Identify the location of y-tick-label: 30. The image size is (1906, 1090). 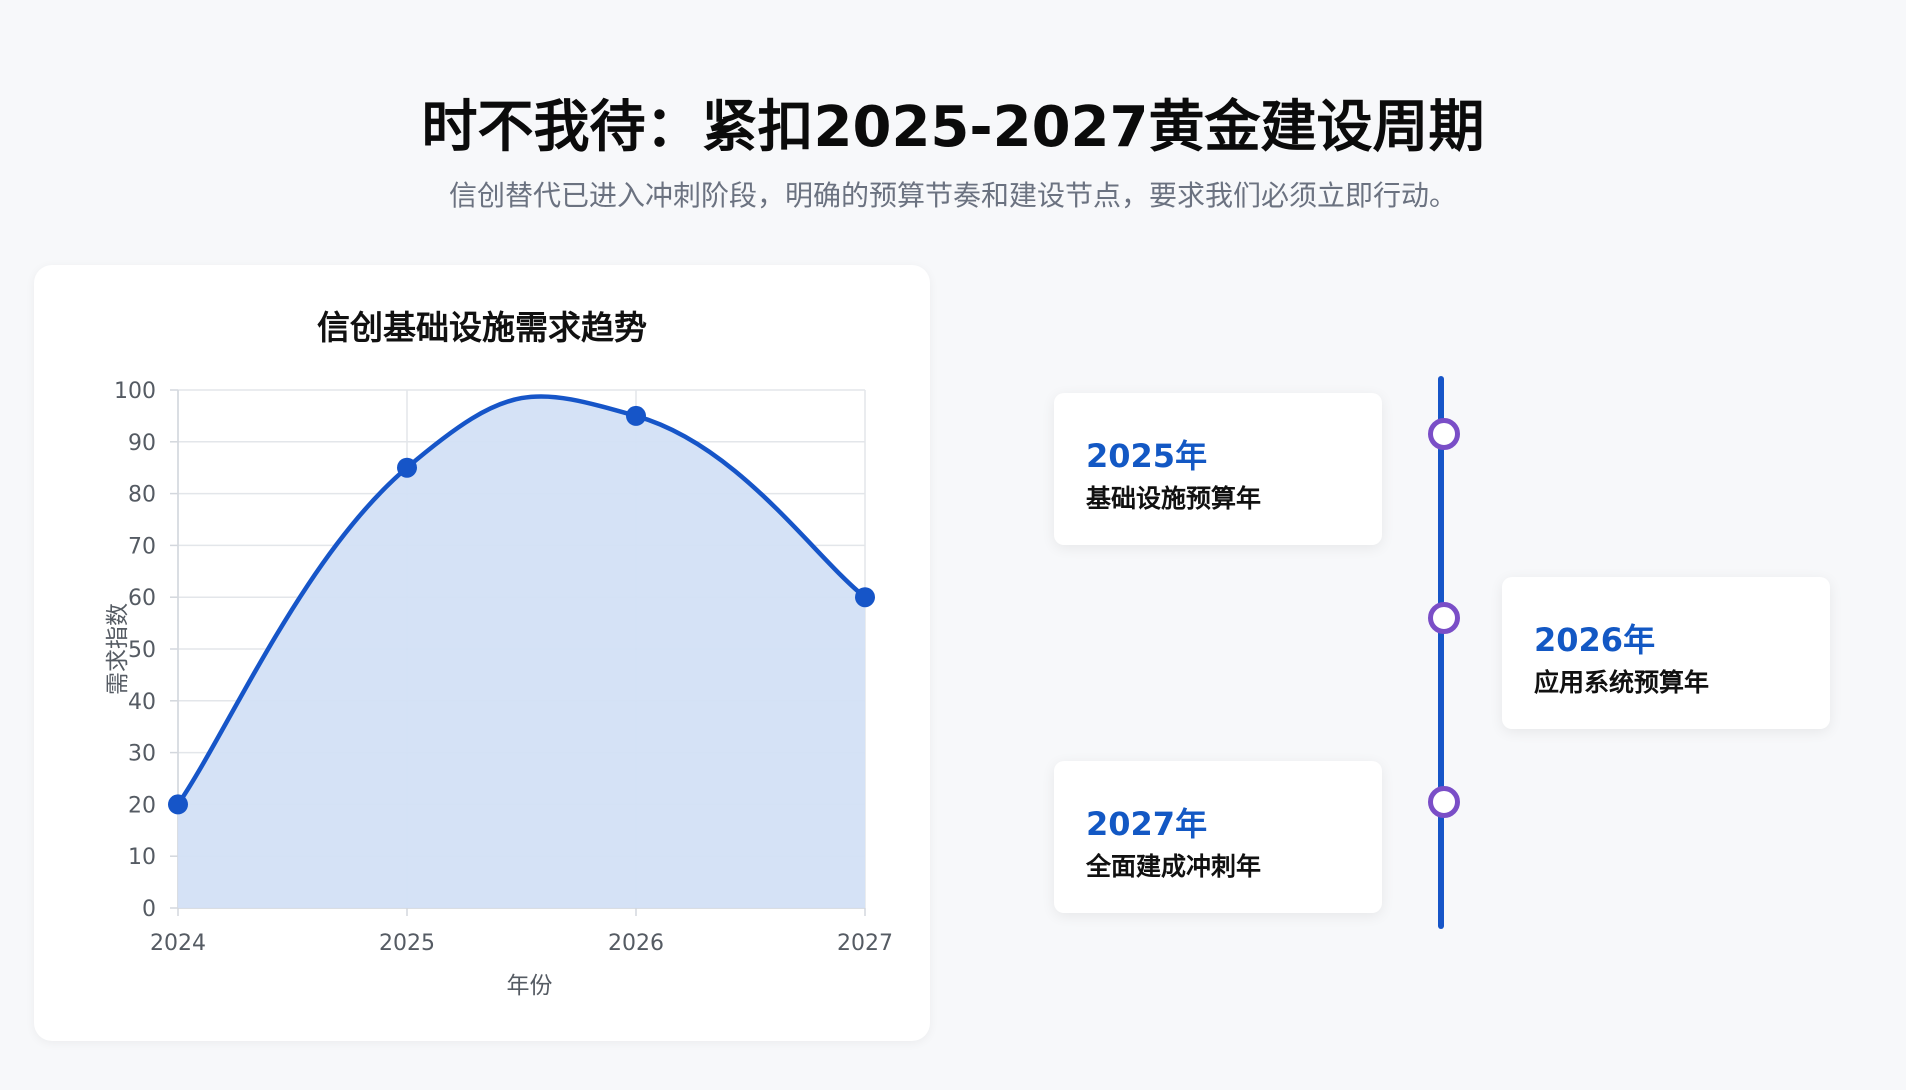
(142, 754).